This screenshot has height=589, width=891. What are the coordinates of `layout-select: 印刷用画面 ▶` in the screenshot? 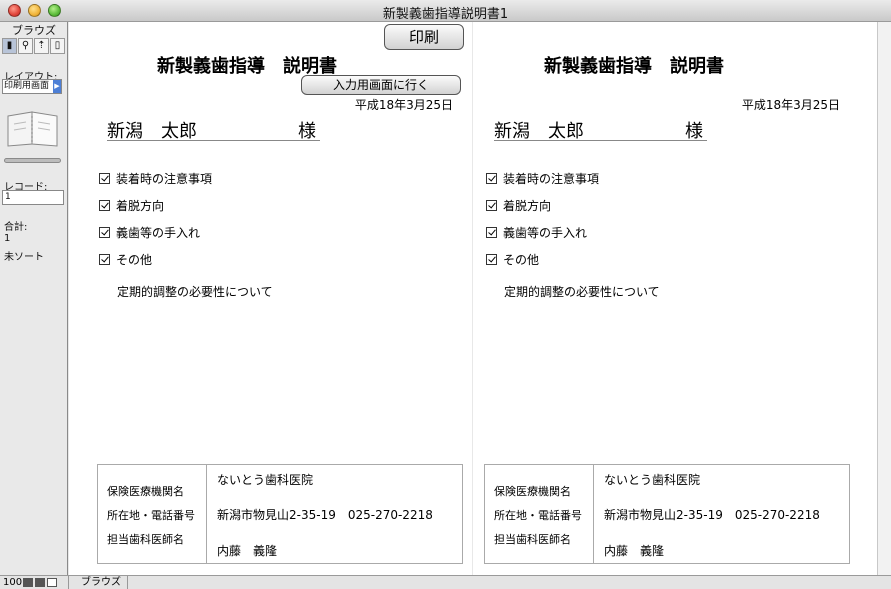 It's located at (32, 86).